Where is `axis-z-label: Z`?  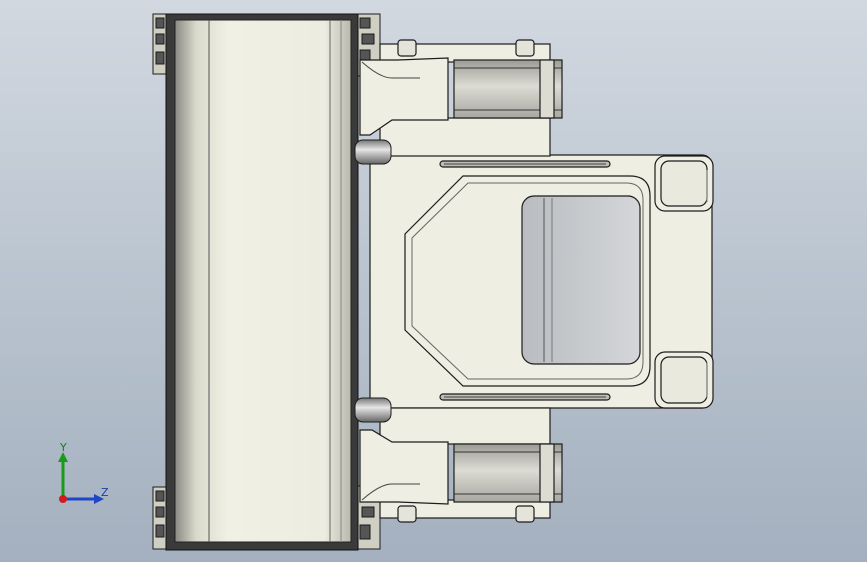 axis-z-label: Z is located at coordinates (105, 492).